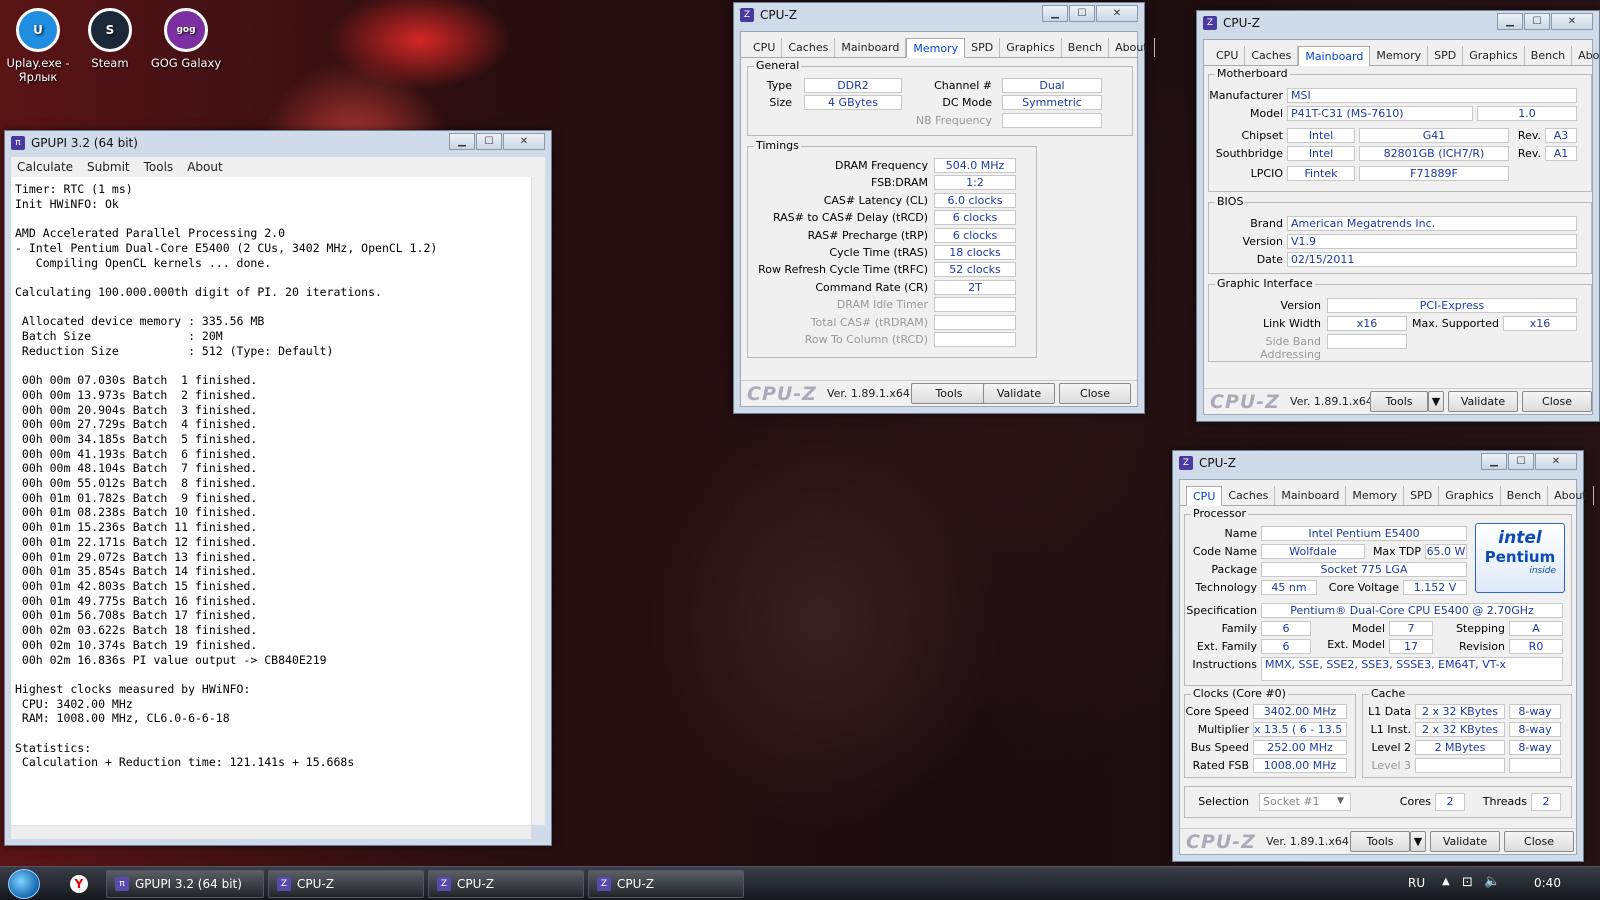  I want to click on stepping-value: A, so click(1536, 628).